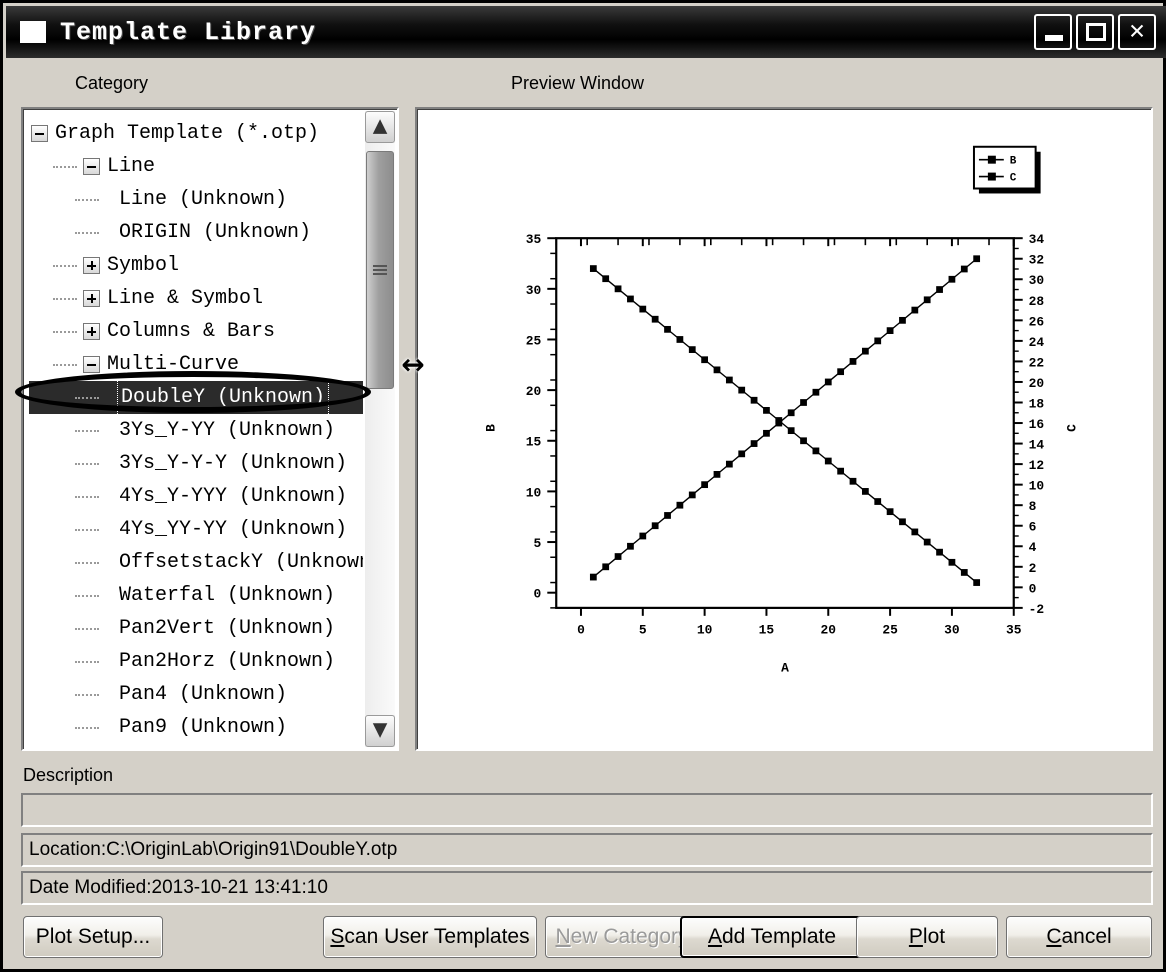 This screenshot has width=1166, height=972. Describe the element at coordinates (1014, 630) in the screenshot. I see `x-tick-label: 35` at that location.